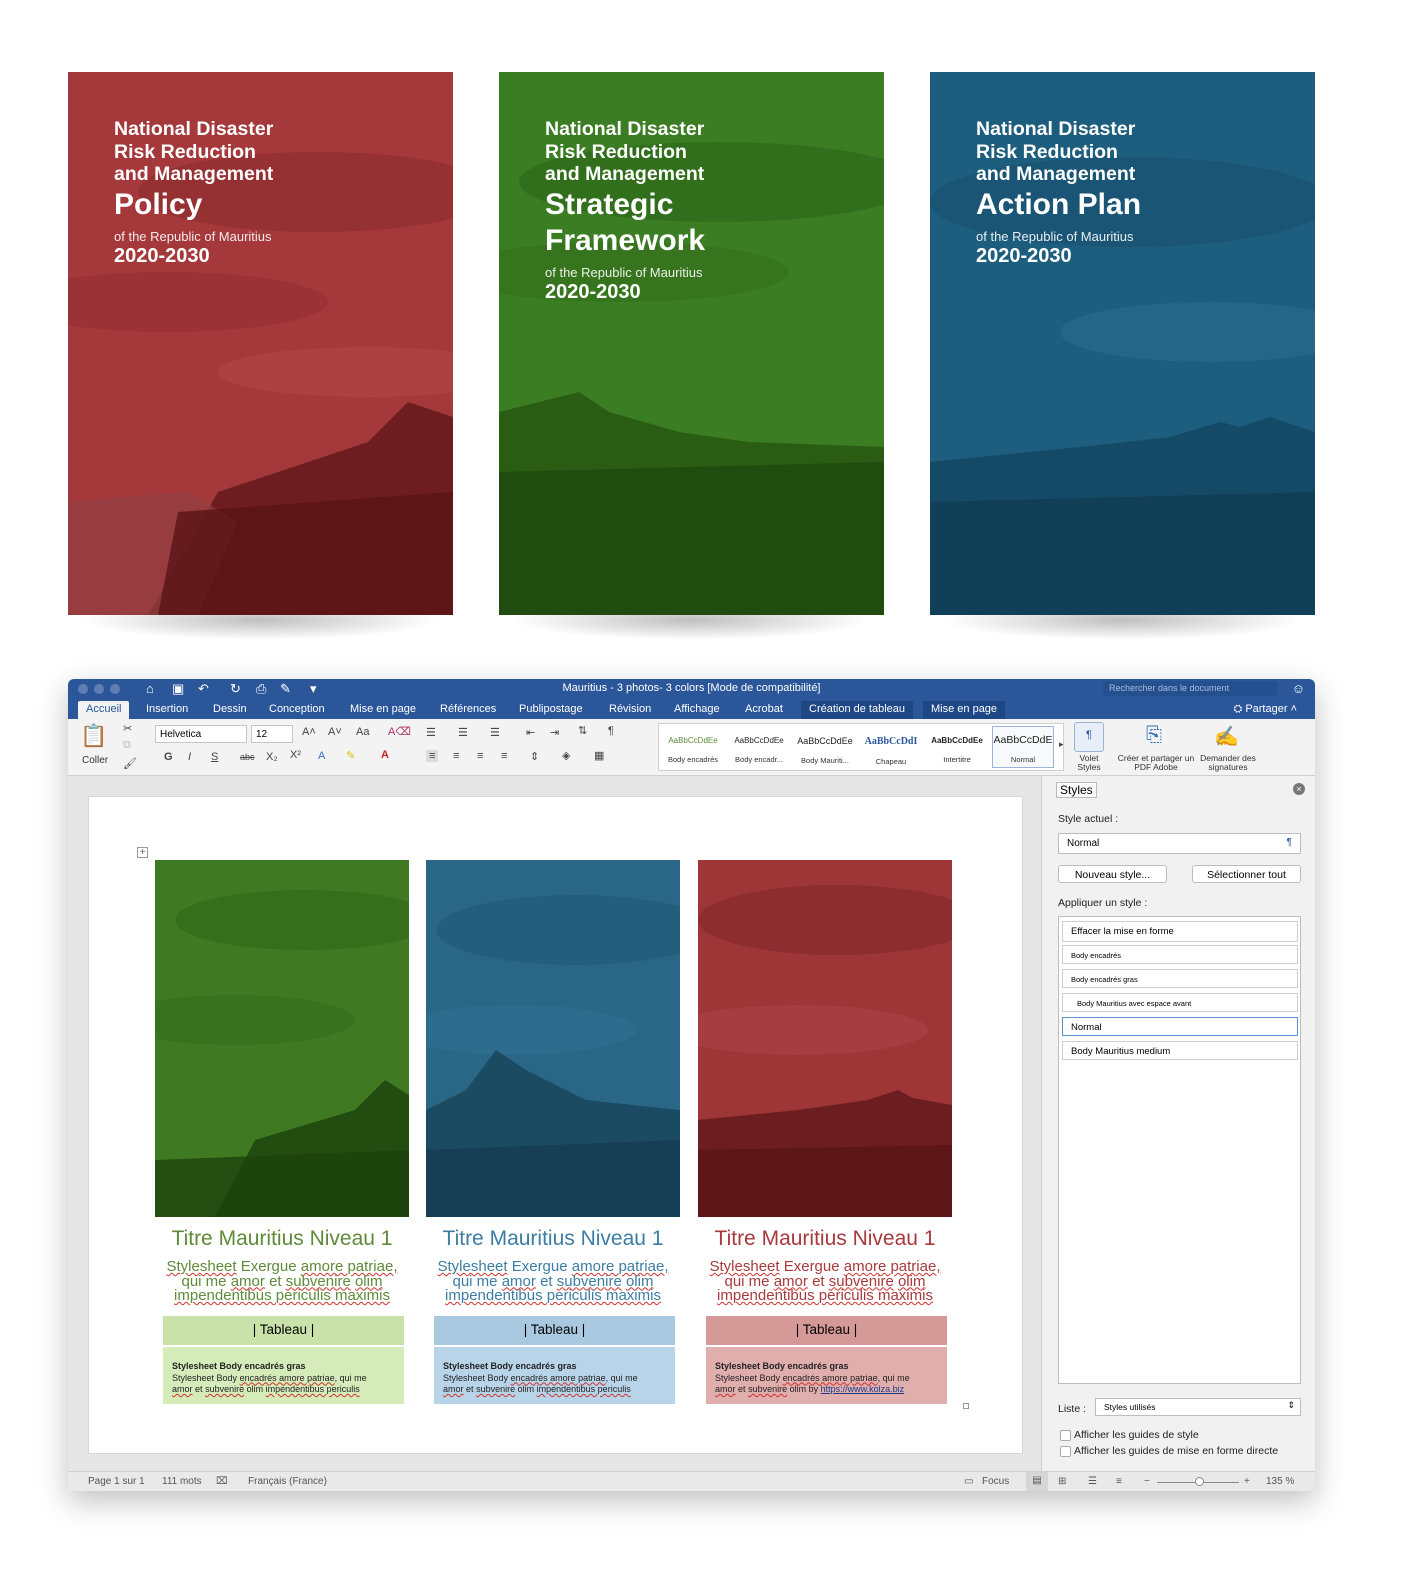  Describe the element at coordinates (1265, 709) in the screenshot. I see `share-button: ⛭ Partager ˄` at that location.